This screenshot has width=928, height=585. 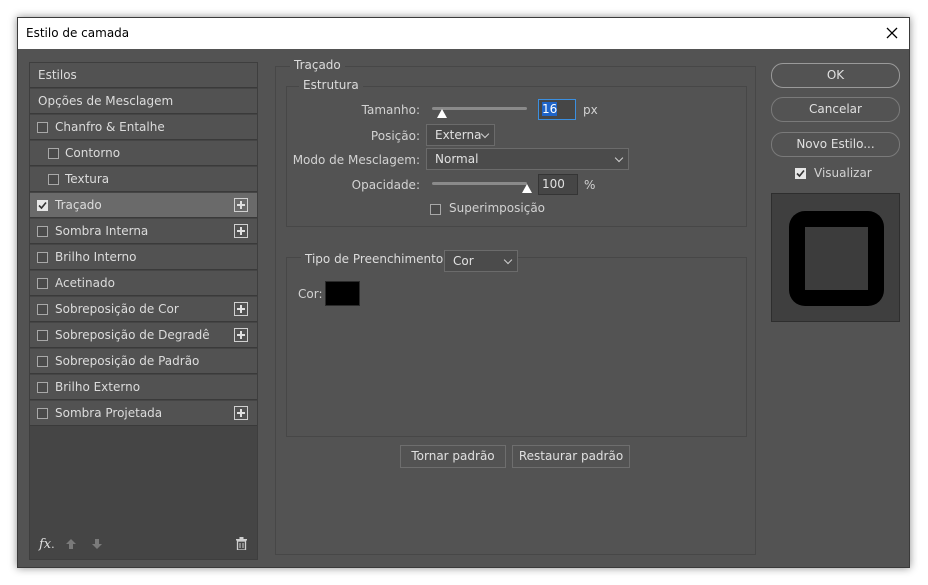 What do you see at coordinates (143, 205) in the screenshot?
I see `sidebar-item-stroke: Traçado` at bounding box center [143, 205].